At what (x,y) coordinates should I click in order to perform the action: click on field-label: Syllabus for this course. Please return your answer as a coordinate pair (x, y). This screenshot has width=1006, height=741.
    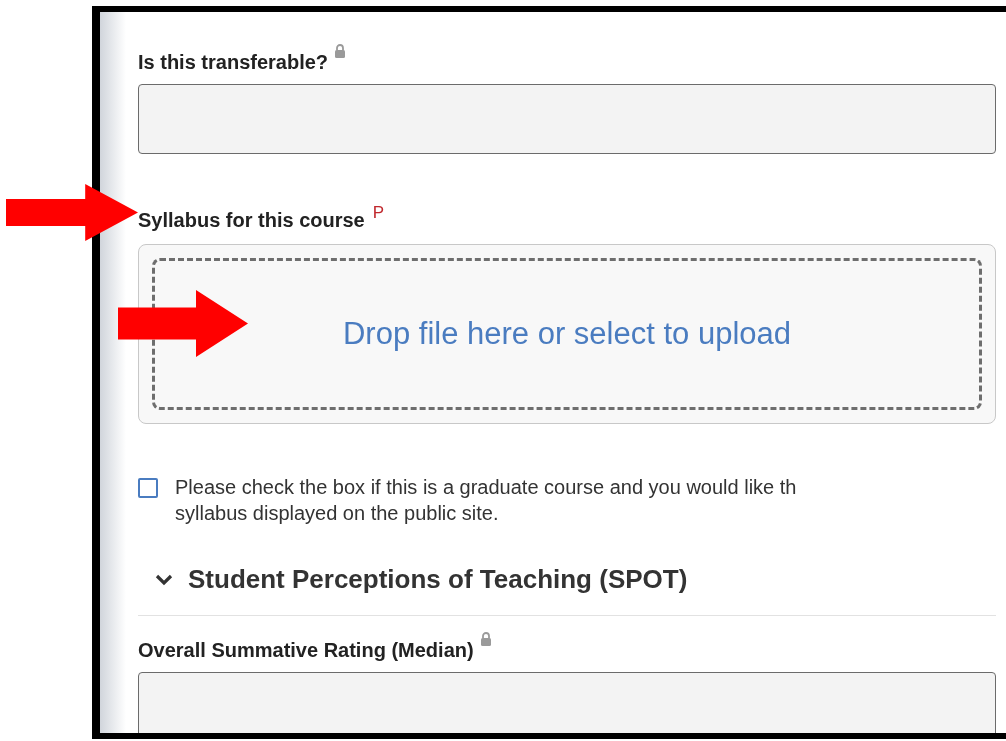
    Looking at the image, I should click on (251, 220).